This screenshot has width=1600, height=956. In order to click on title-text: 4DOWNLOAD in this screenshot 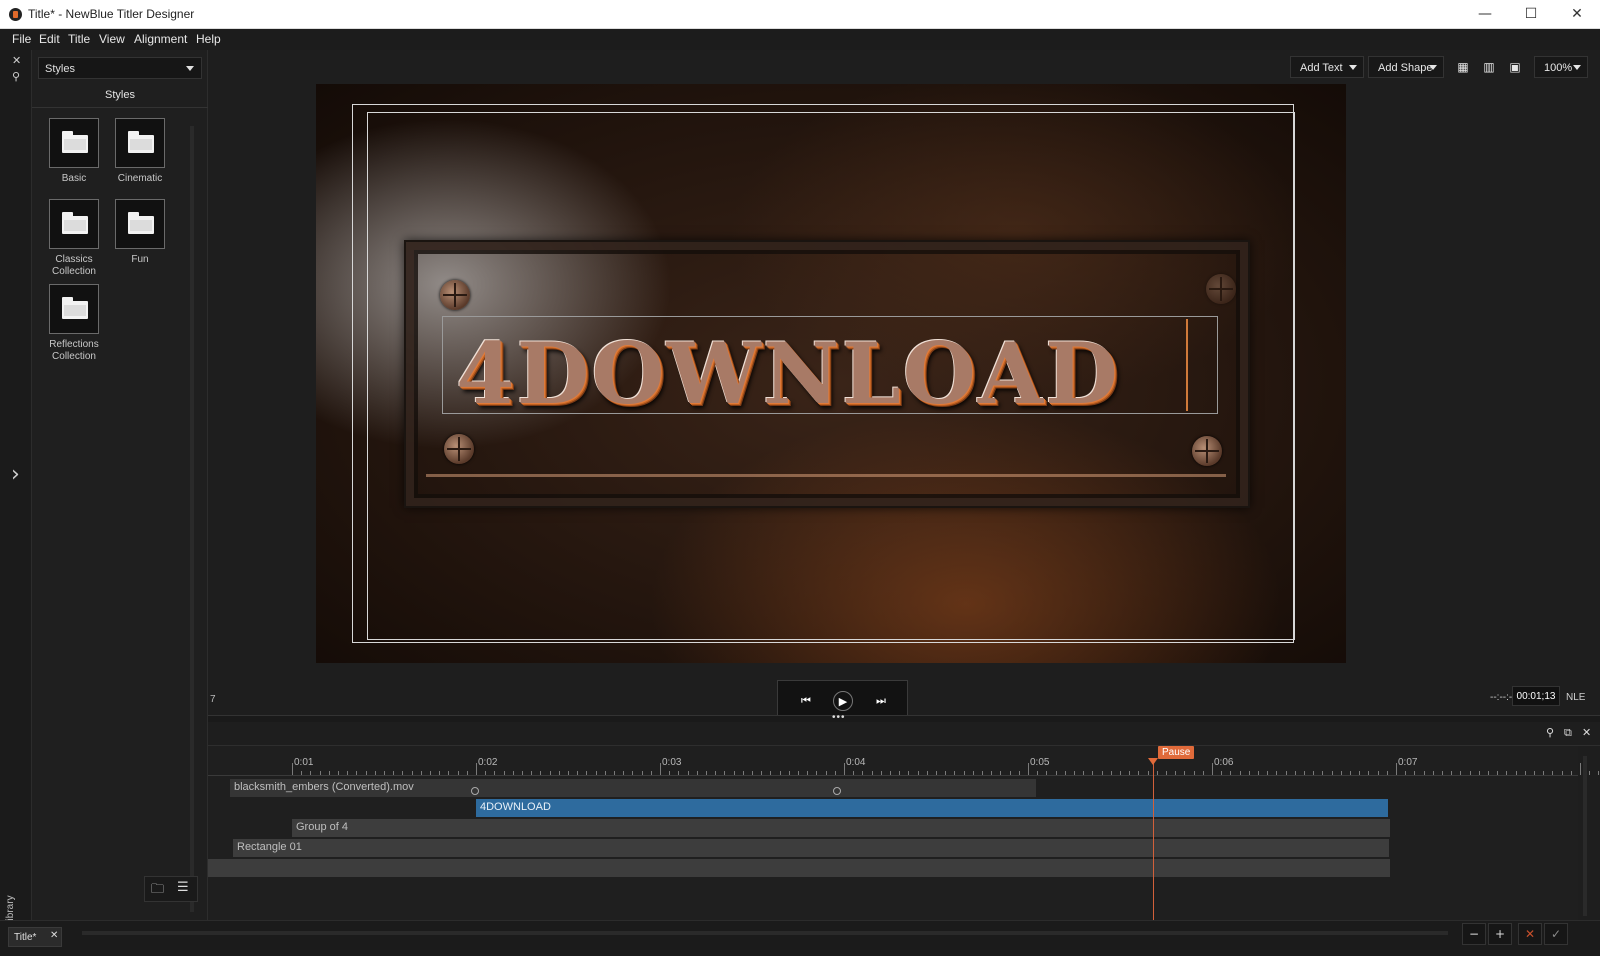, I will do `click(816, 374)`.